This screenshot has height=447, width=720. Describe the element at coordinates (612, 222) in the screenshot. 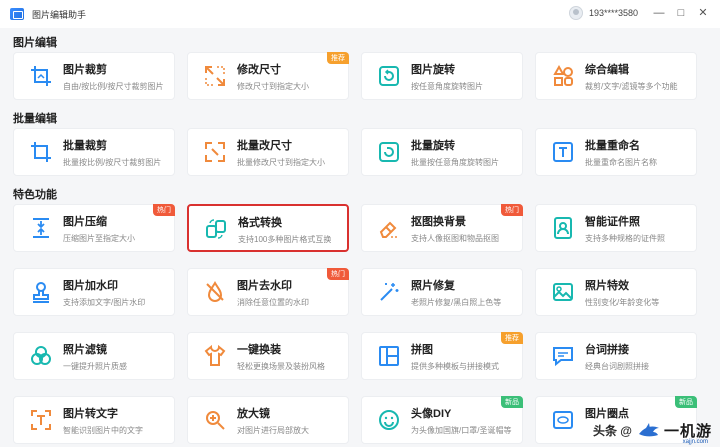

I see `card-title: 智能证件照` at that location.